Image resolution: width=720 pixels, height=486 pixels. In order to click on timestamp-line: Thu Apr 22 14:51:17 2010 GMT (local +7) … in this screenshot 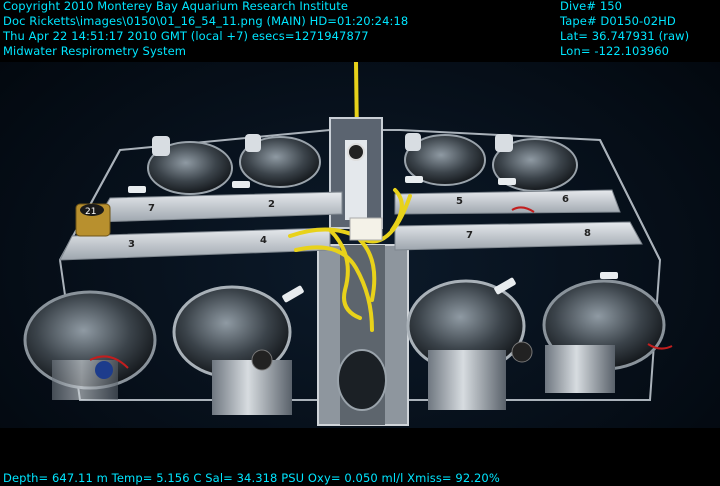, I will do `click(186, 36)`.